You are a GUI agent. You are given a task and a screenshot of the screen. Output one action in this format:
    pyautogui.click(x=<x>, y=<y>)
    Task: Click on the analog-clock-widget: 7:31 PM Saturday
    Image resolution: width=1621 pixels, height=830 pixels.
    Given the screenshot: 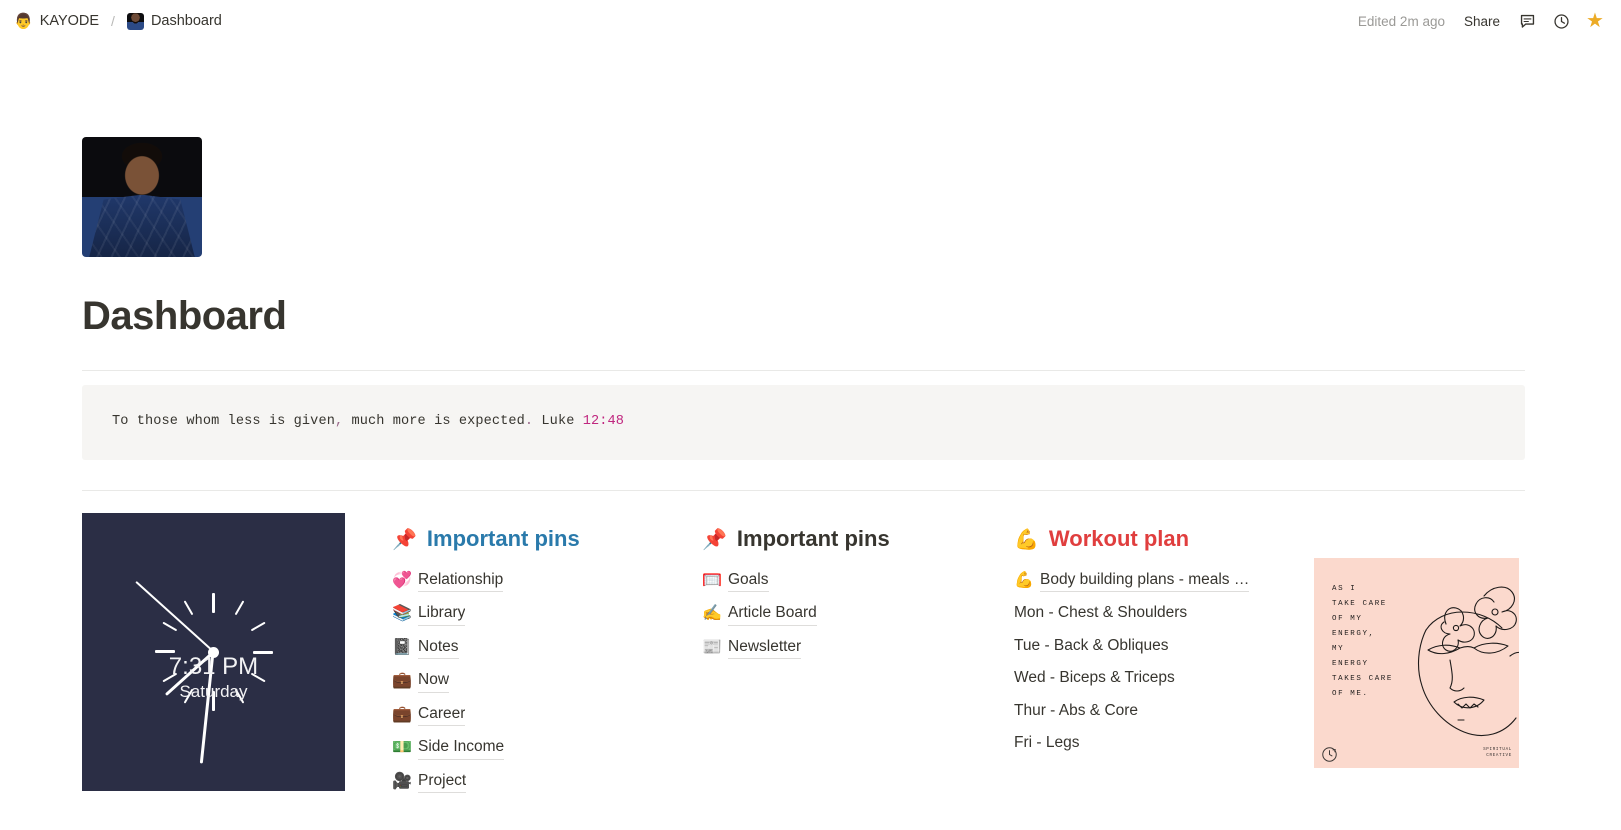 What is the action you would take?
    pyautogui.click(x=213, y=652)
    